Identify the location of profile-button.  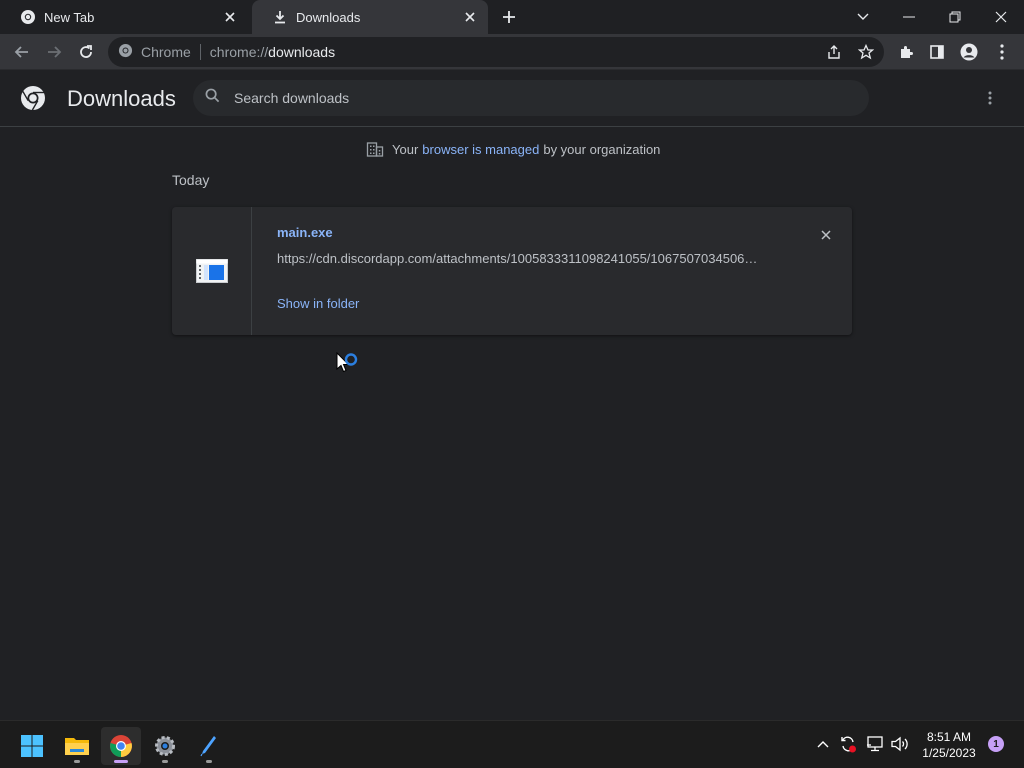
(969, 52).